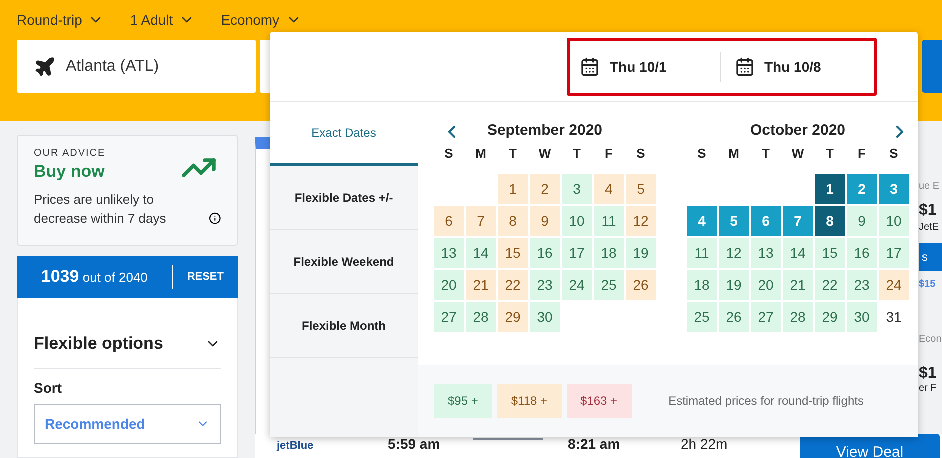  I want to click on airline-name: jetBlue, so click(295, 446).